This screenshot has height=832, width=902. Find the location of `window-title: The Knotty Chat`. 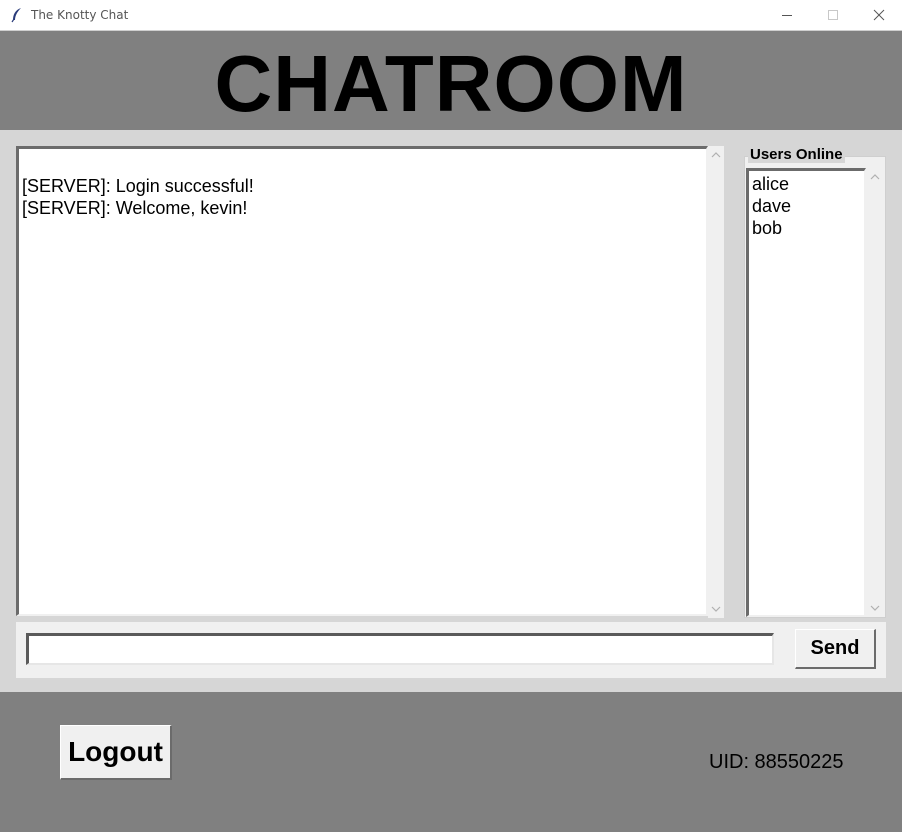

window-title: The Knotty Chat is located at coordinates (80, 15).